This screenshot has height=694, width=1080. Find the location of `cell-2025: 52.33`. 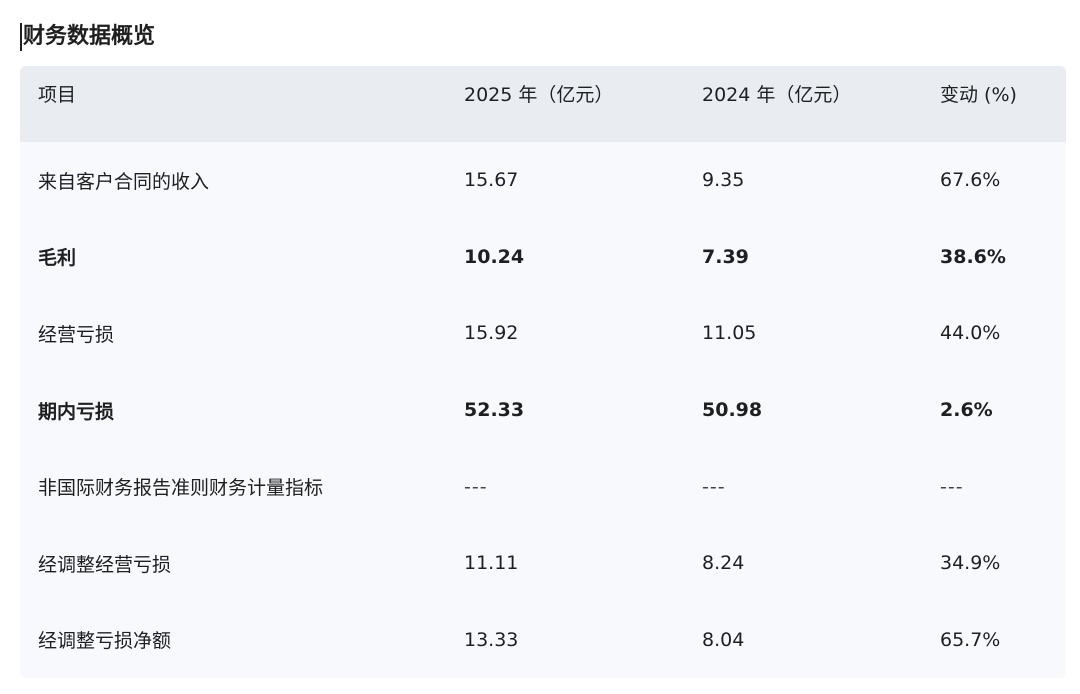

cell-2025: 52.33 is located at coordinates (494, 410).